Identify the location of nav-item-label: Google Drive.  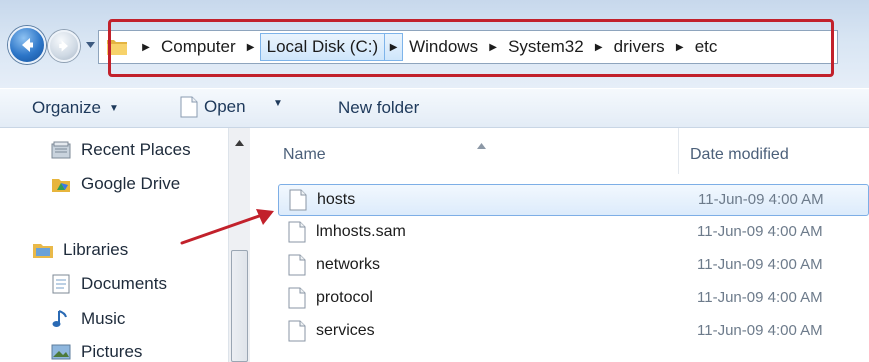
(131, 183).